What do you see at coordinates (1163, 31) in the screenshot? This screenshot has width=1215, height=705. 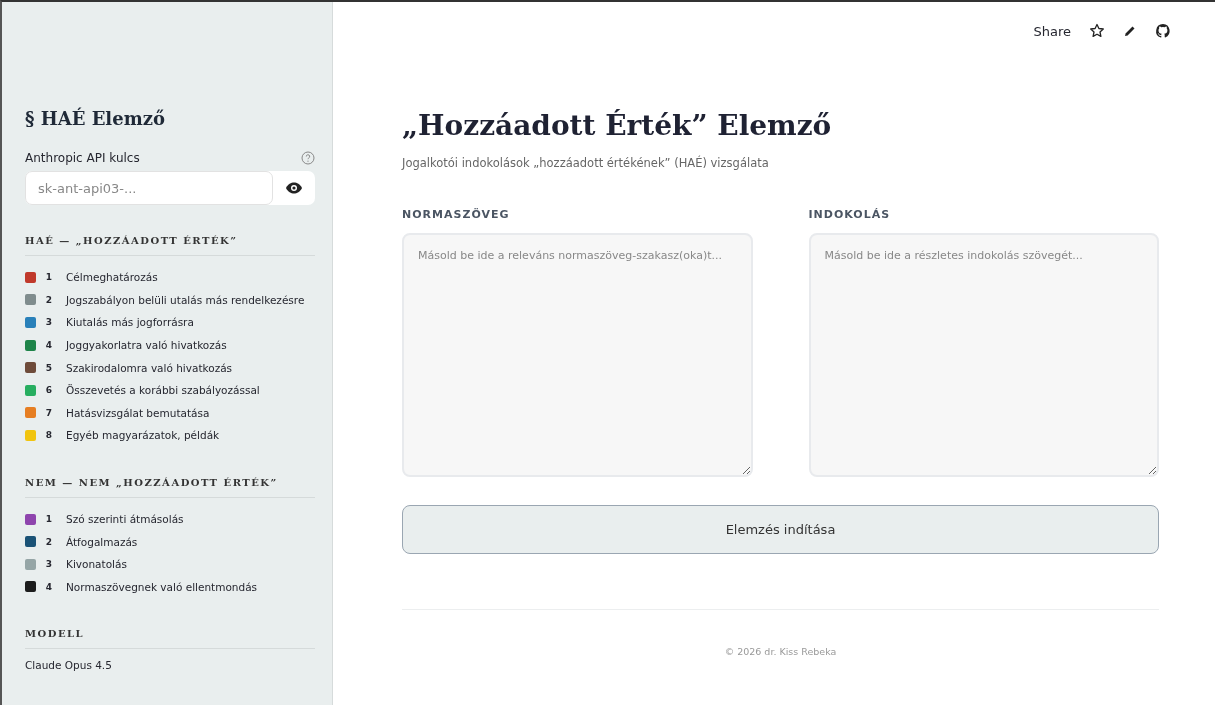 I see `github-icon` at bounding box center [1163, 31].